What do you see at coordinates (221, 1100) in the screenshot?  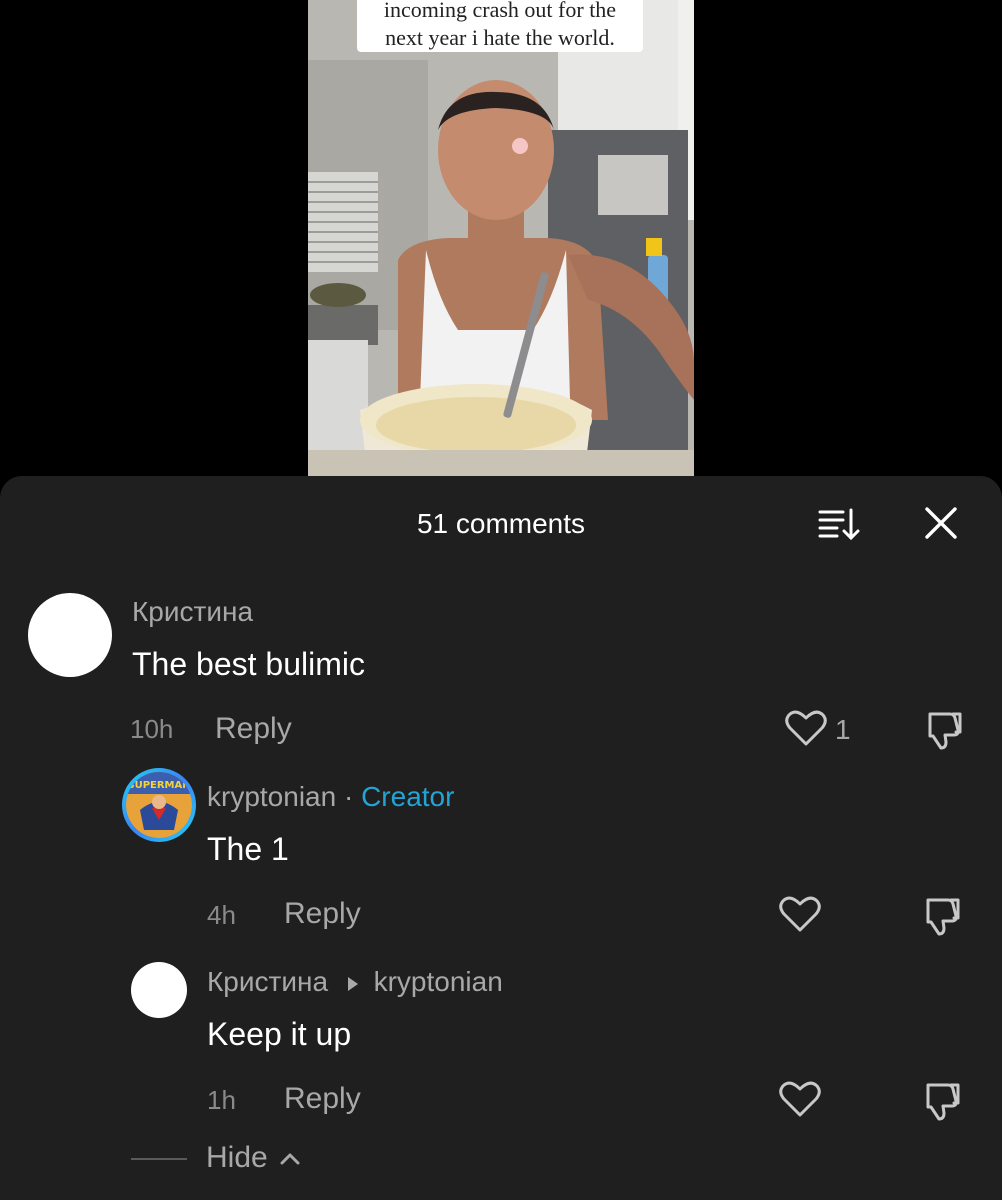 I see `comment-time: 1h` at bounding box center [221, 1100].